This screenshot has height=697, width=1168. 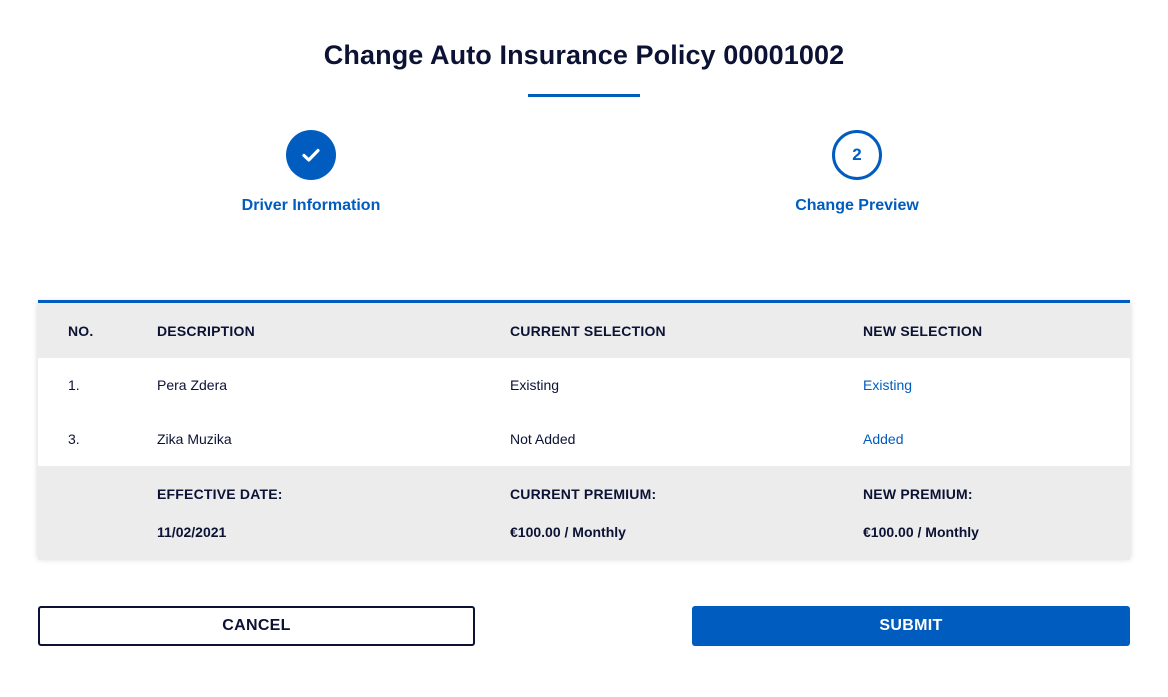 What do you see at coordinates (81, 331) in the screenshot?
I see `header-no: NO.` at bounding box center [81, 331].